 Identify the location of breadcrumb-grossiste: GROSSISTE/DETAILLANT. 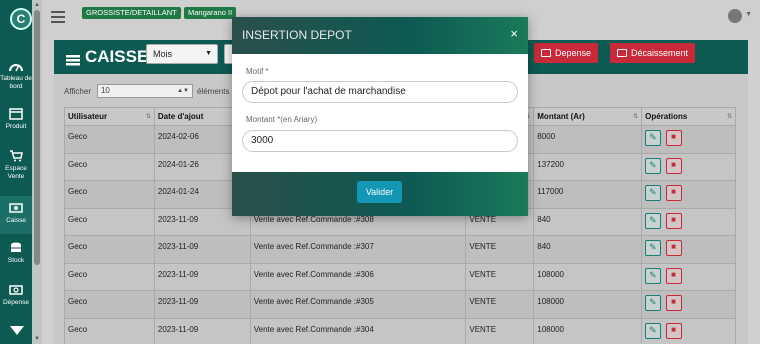
(131, 13).